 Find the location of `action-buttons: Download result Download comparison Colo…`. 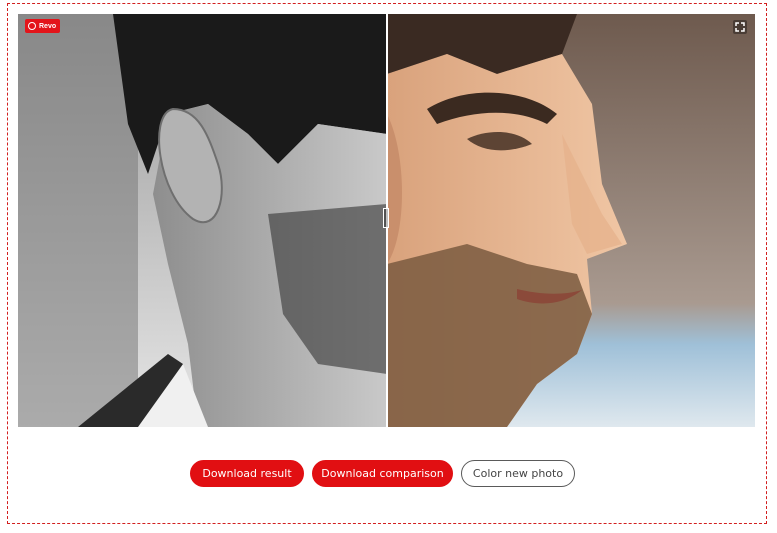

action-buttons: Download result Download comparison Colo… is located at coordinates (382, 473).